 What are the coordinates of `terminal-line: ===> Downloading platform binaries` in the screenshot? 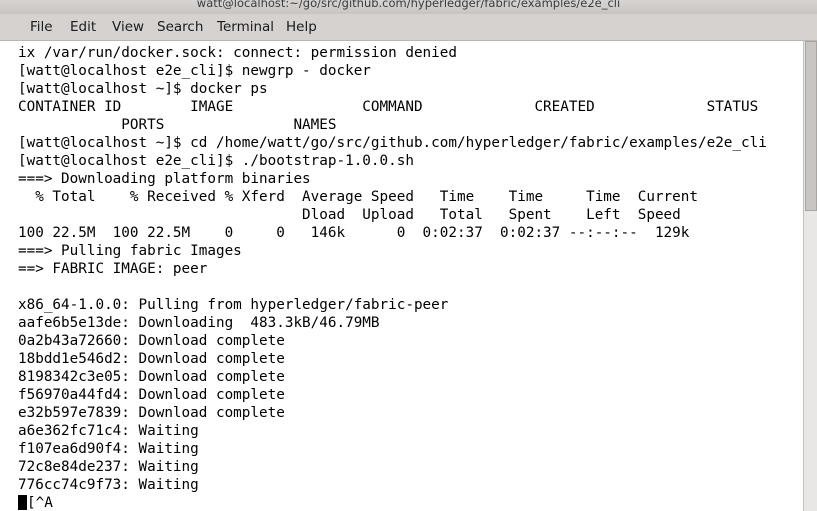 It's located at (164, 179).